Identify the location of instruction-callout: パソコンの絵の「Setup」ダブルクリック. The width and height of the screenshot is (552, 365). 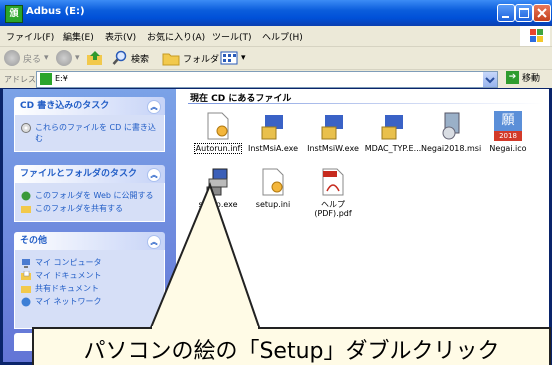
(291, 346).